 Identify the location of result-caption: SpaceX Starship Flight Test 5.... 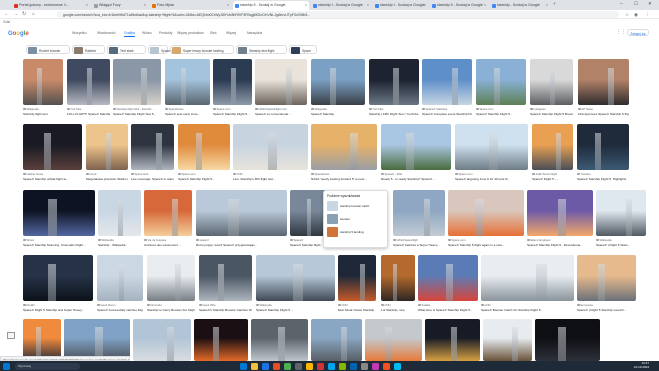
(137, 114).